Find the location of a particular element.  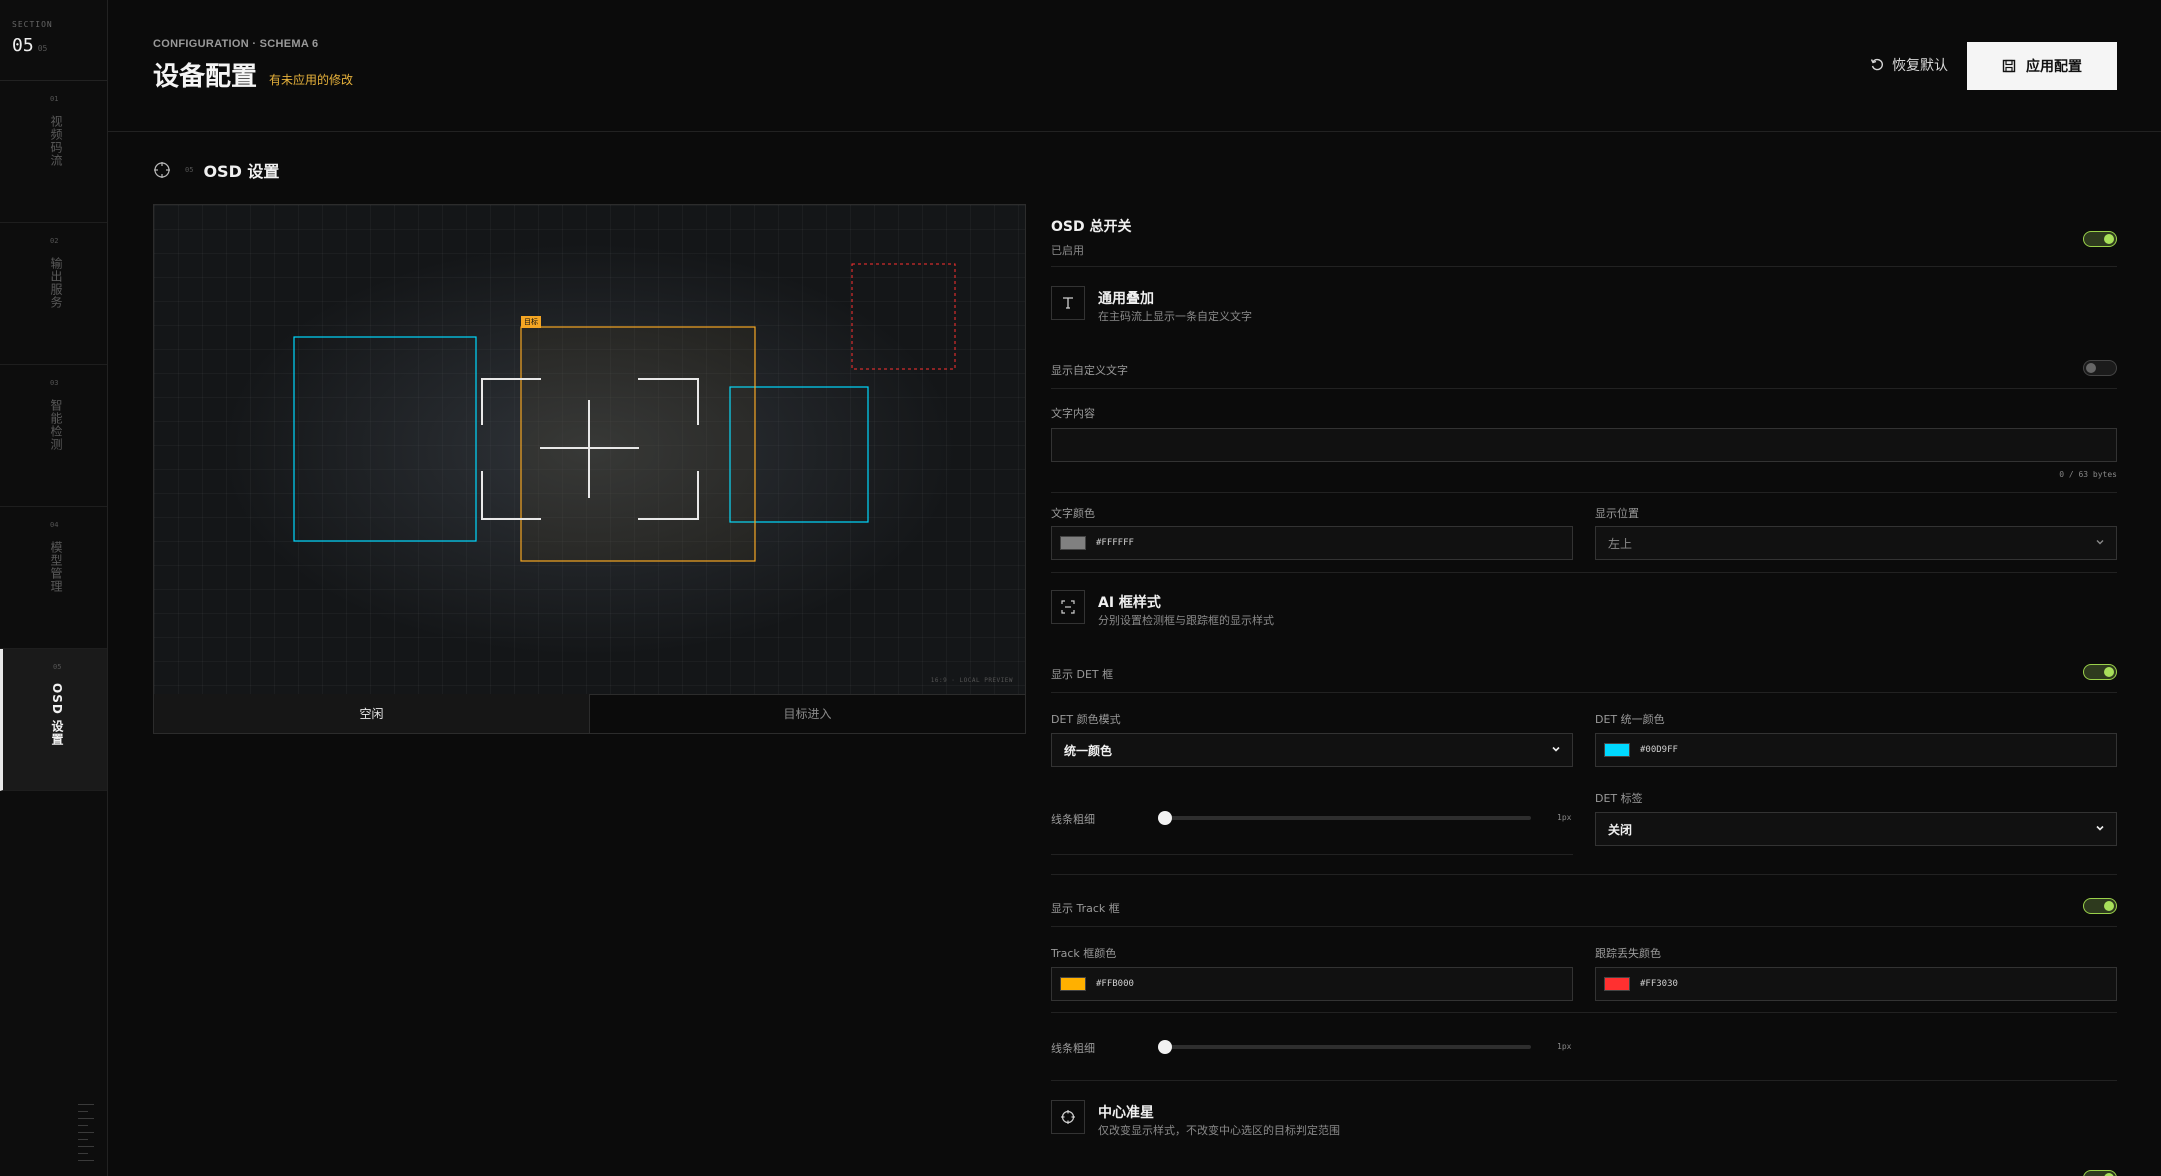

save-icon is located at coordinates (2009, 66).